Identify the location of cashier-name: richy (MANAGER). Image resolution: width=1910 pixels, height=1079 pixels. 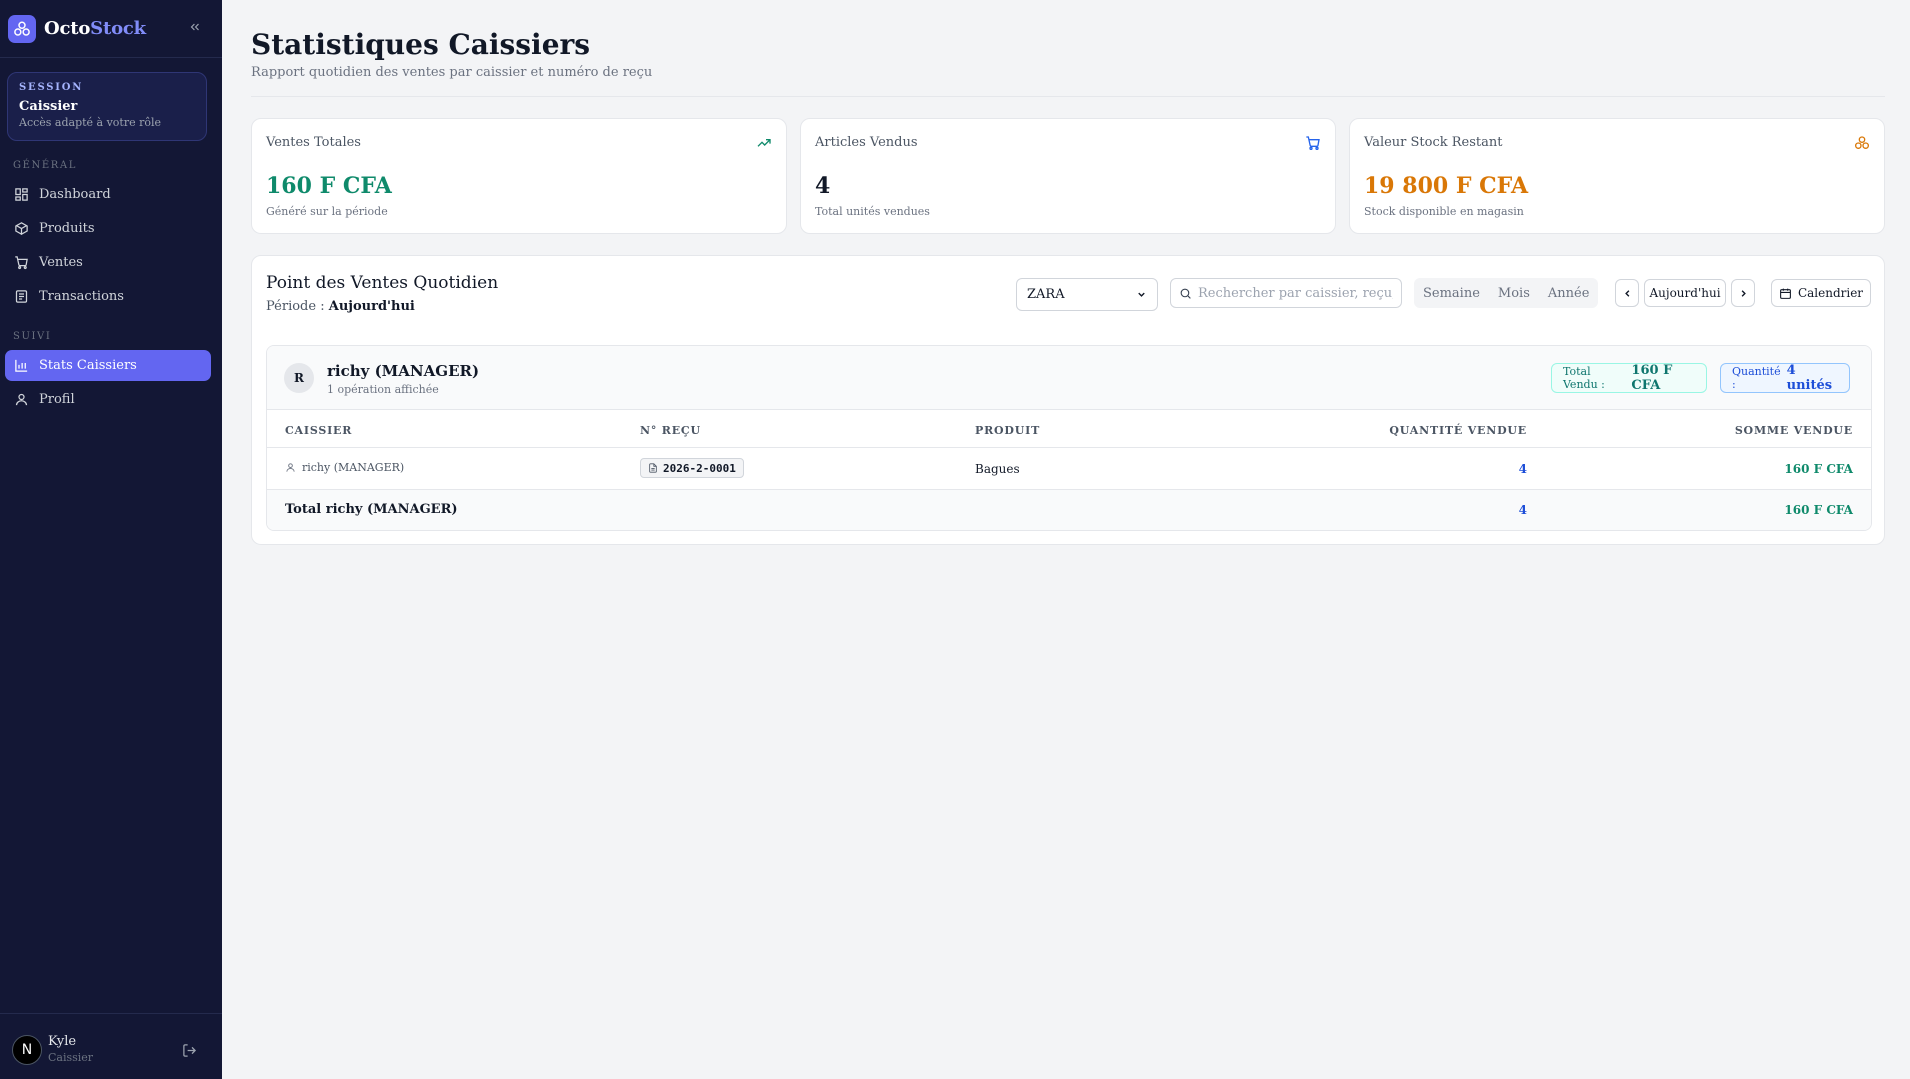
(403, 371).